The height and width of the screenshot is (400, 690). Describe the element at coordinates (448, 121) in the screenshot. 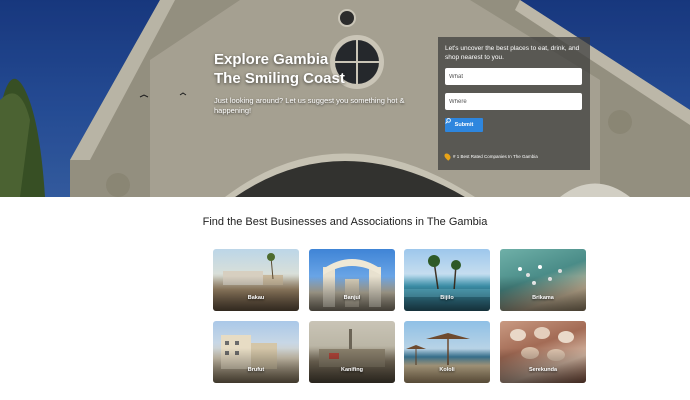

I see `search-icon` at that location.